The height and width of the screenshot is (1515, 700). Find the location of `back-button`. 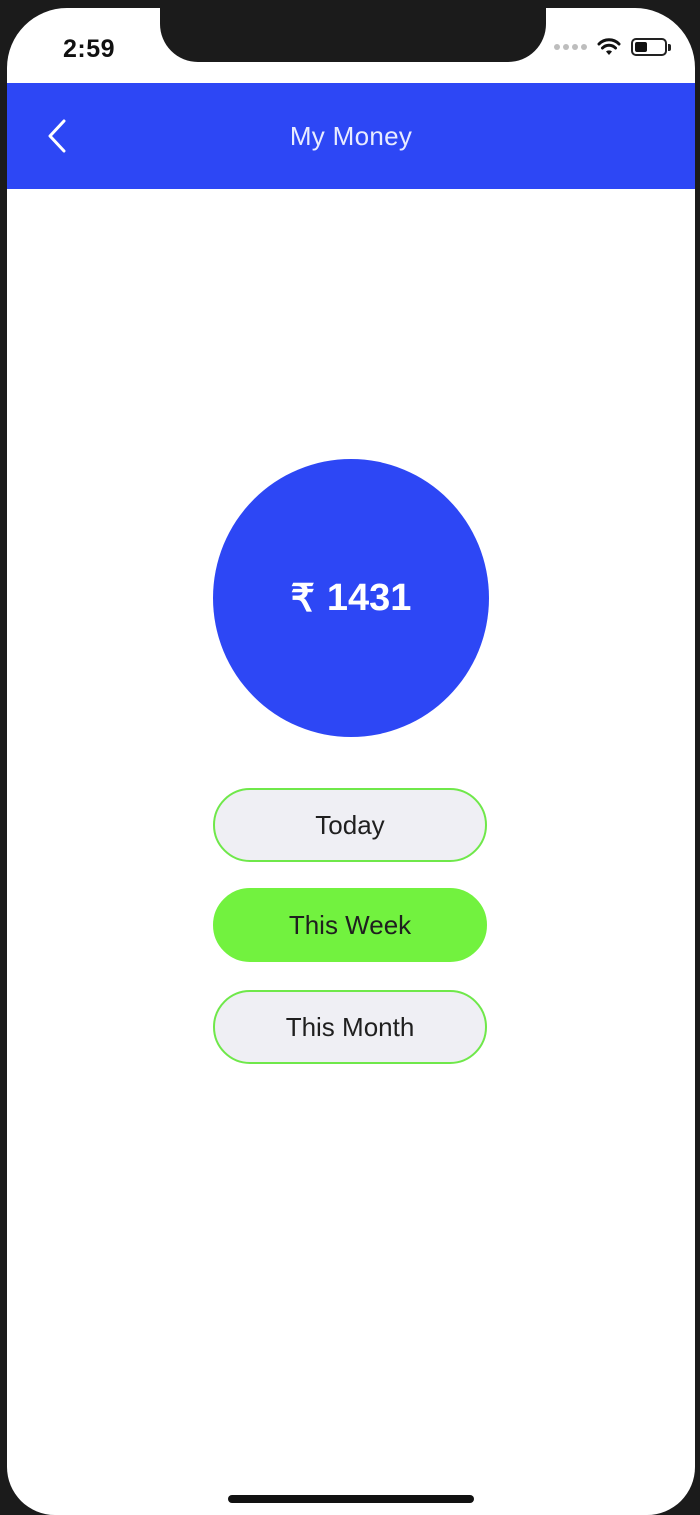

back-button is located at coordinates (57, 136).